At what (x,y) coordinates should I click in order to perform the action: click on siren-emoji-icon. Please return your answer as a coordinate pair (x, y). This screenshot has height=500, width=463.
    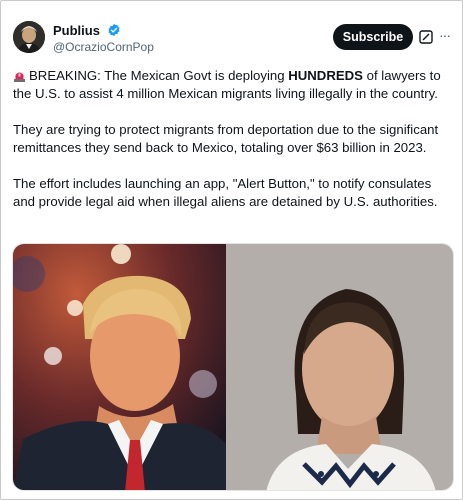
    Looking at the image, I should click on (19, 75).